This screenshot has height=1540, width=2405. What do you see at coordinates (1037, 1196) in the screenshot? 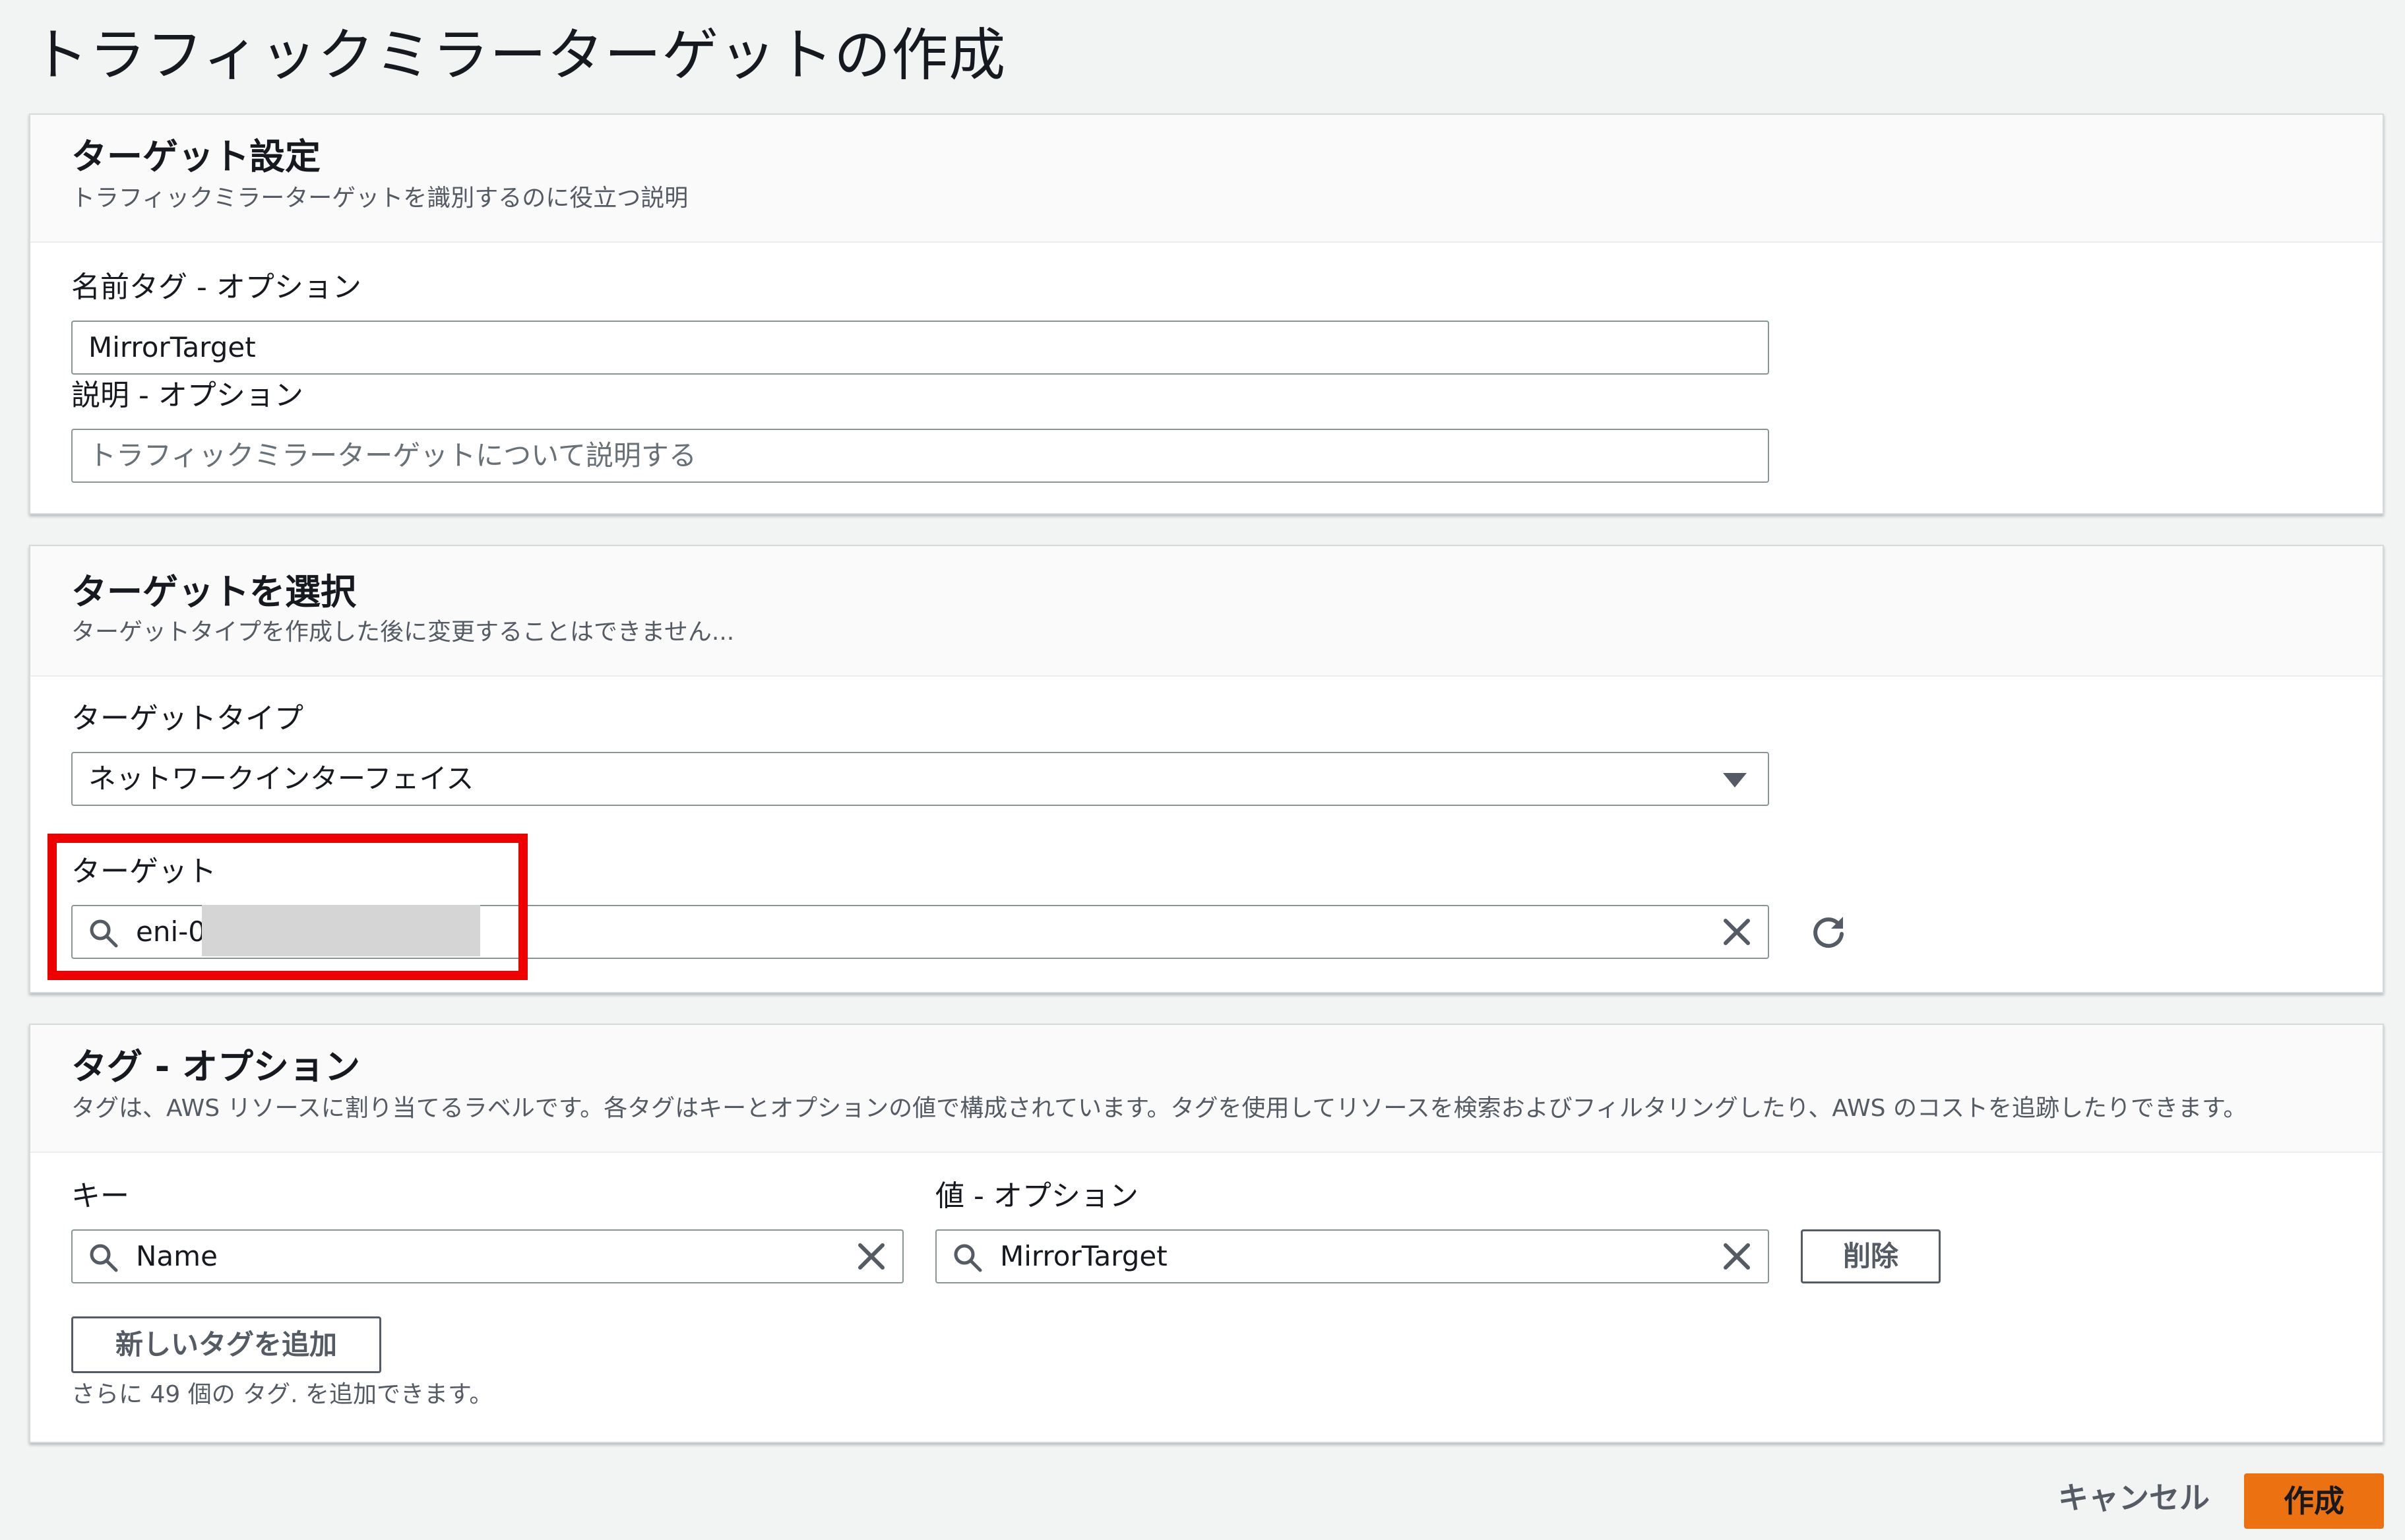
I see `tag-value-label: 値 - オプション` at bounding box center [1037, 1196].